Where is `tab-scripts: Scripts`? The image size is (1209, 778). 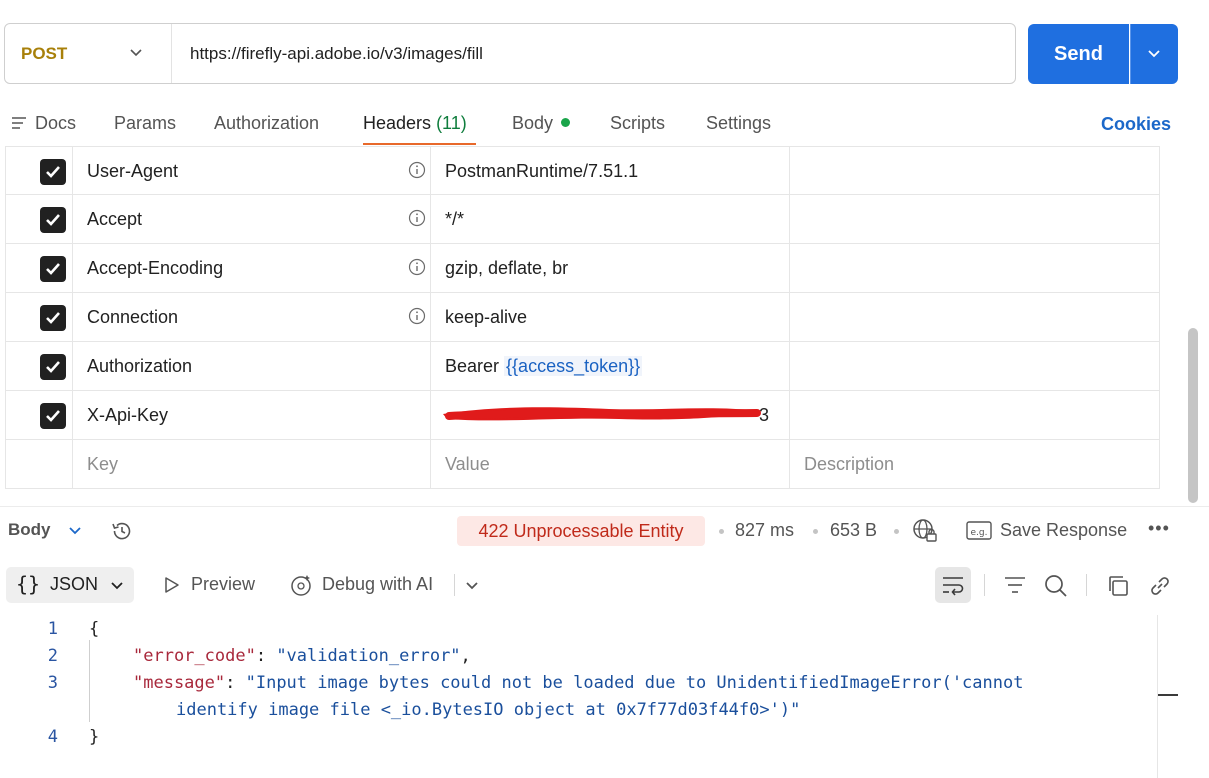
tab-scripts: Scripts is located at coordinates (637, 123).